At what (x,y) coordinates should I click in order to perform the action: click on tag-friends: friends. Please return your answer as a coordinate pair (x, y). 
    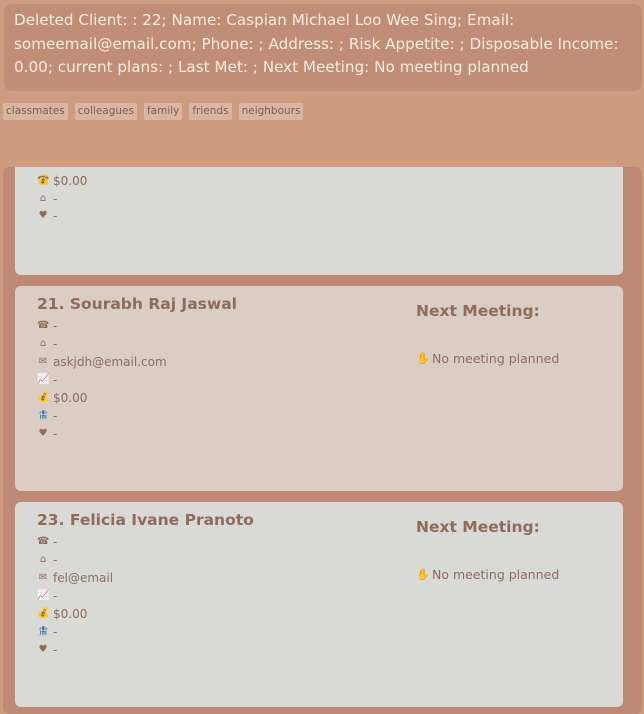
    Looking at the image, I should click on (210, 111).